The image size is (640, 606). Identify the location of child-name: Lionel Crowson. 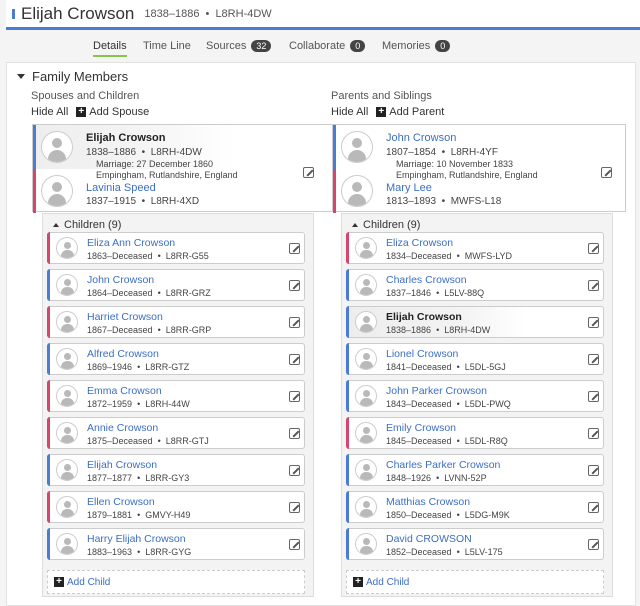
(422, 354).